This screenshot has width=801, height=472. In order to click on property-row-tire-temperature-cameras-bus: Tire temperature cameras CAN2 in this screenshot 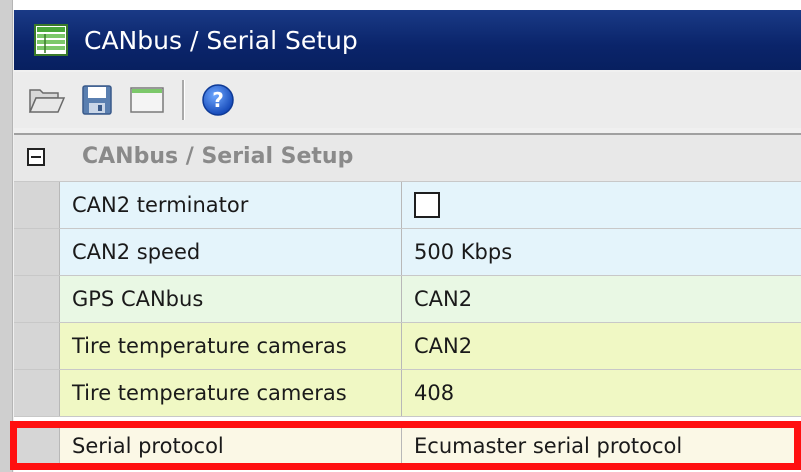, I will do `click(407, 346)`.